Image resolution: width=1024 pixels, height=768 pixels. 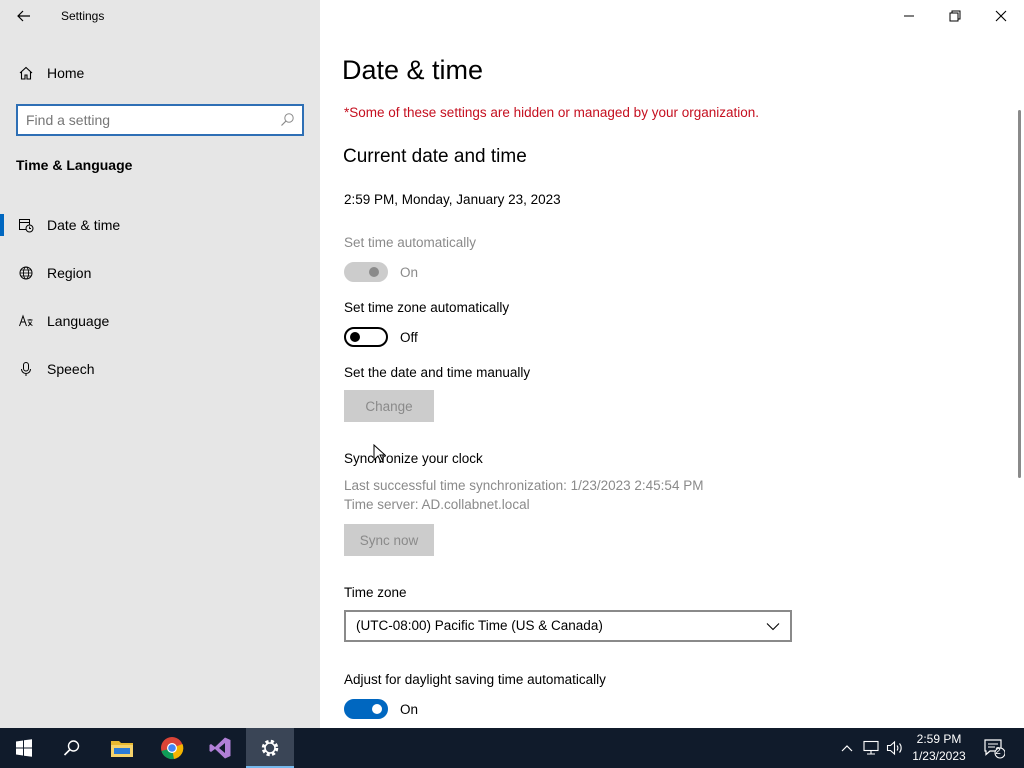 I want to click on sidebar-item-speech: Speech, so click(x=160, y=369).